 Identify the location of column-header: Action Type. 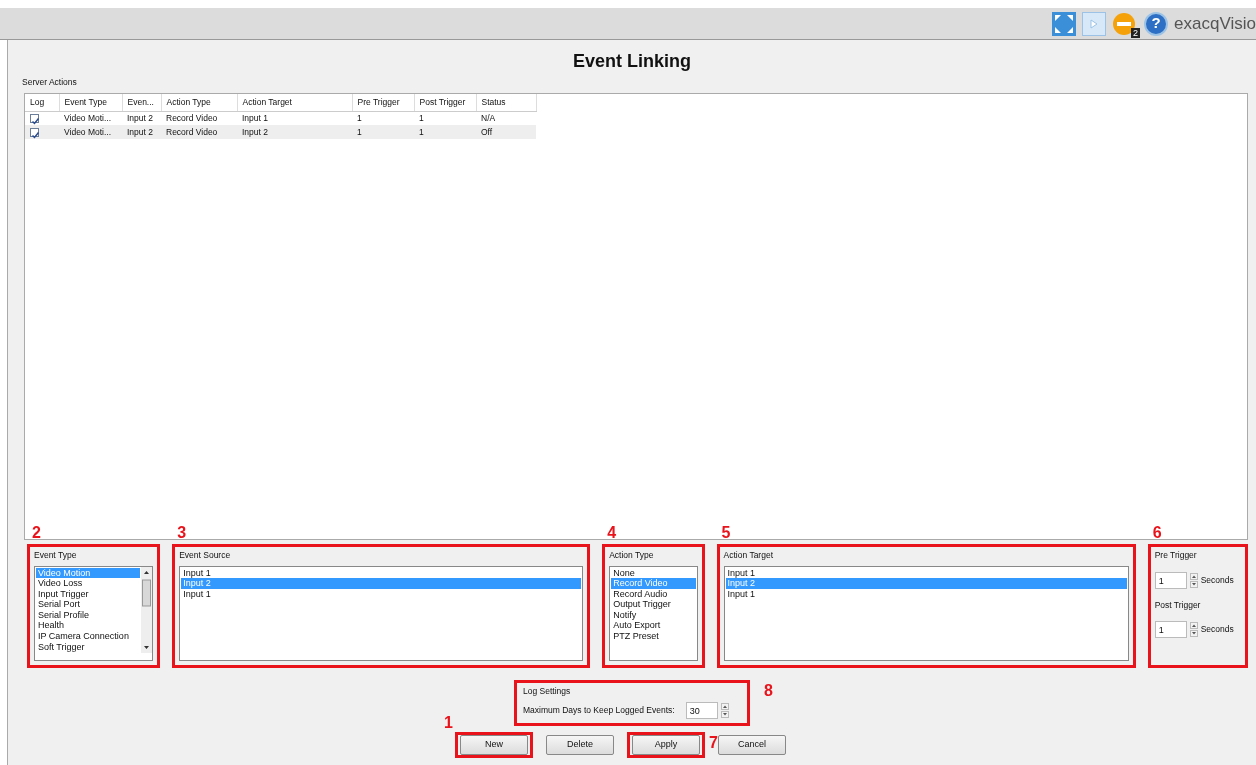
(199, 102).